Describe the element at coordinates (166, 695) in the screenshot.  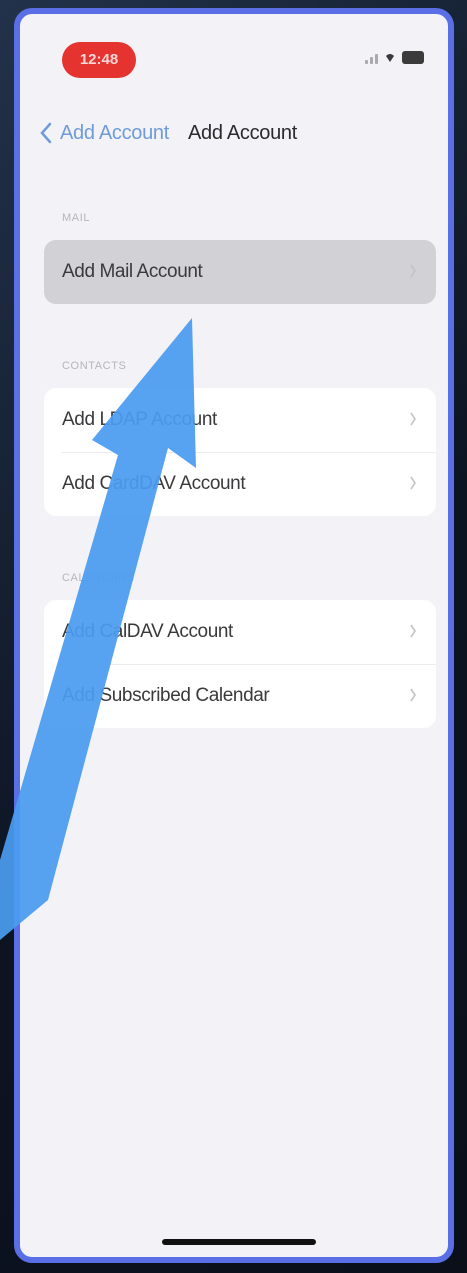
I see `row-label: Add Subscribed Calendar` at that location.